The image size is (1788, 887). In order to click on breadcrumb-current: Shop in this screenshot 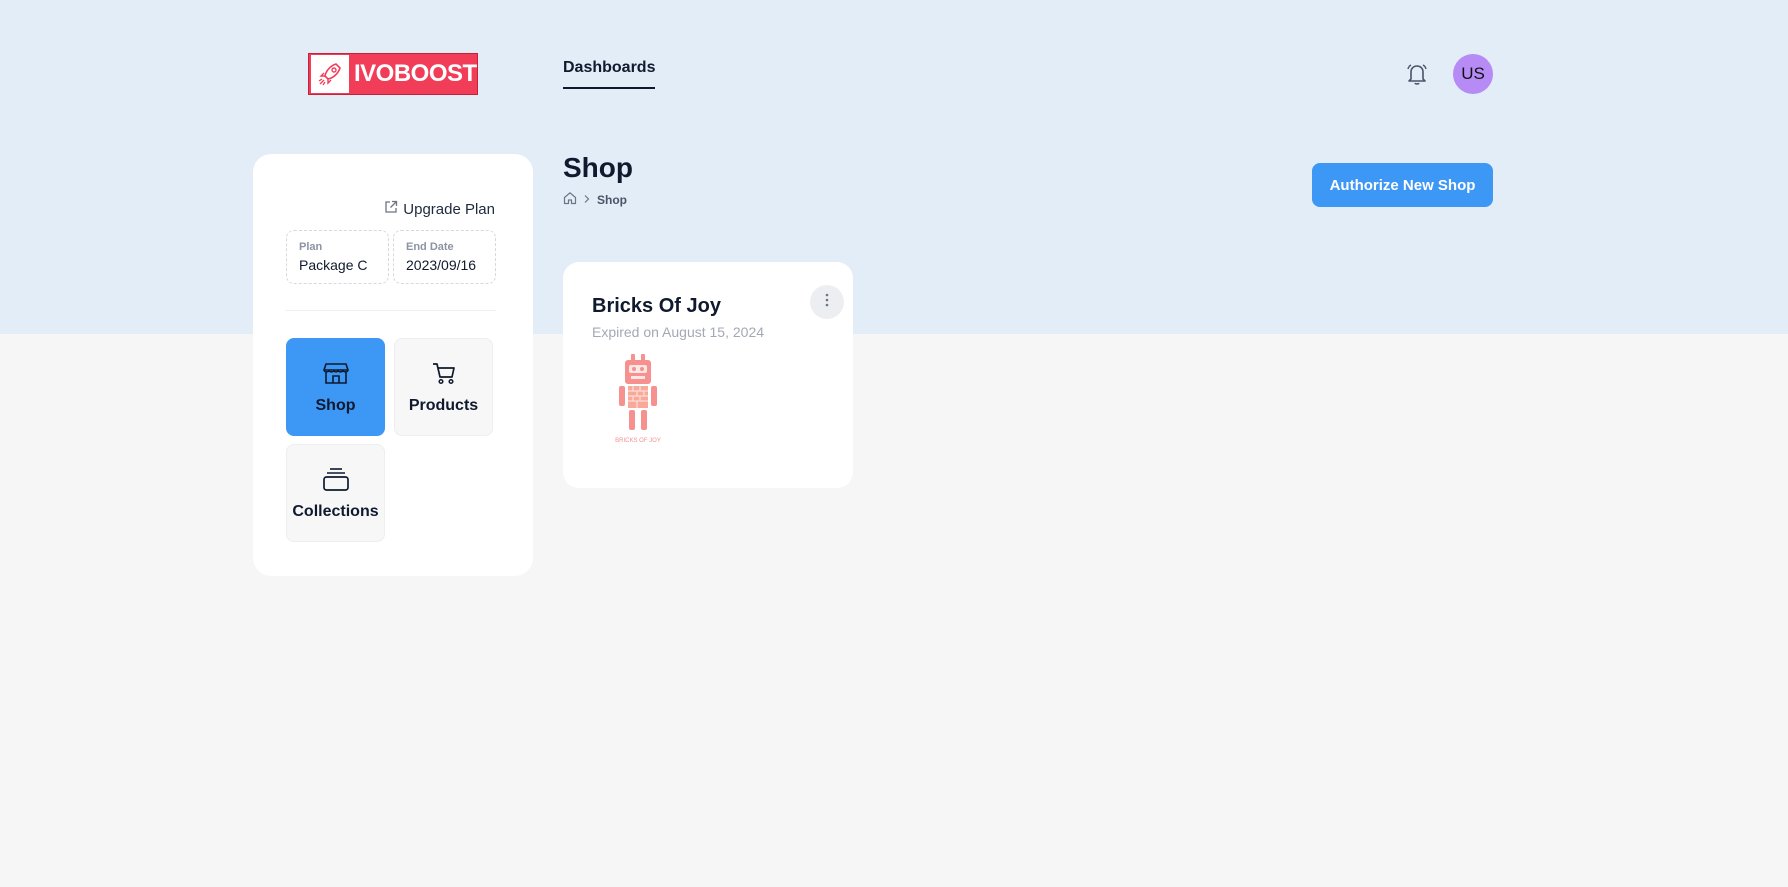, I will do `click(612, 199)`.